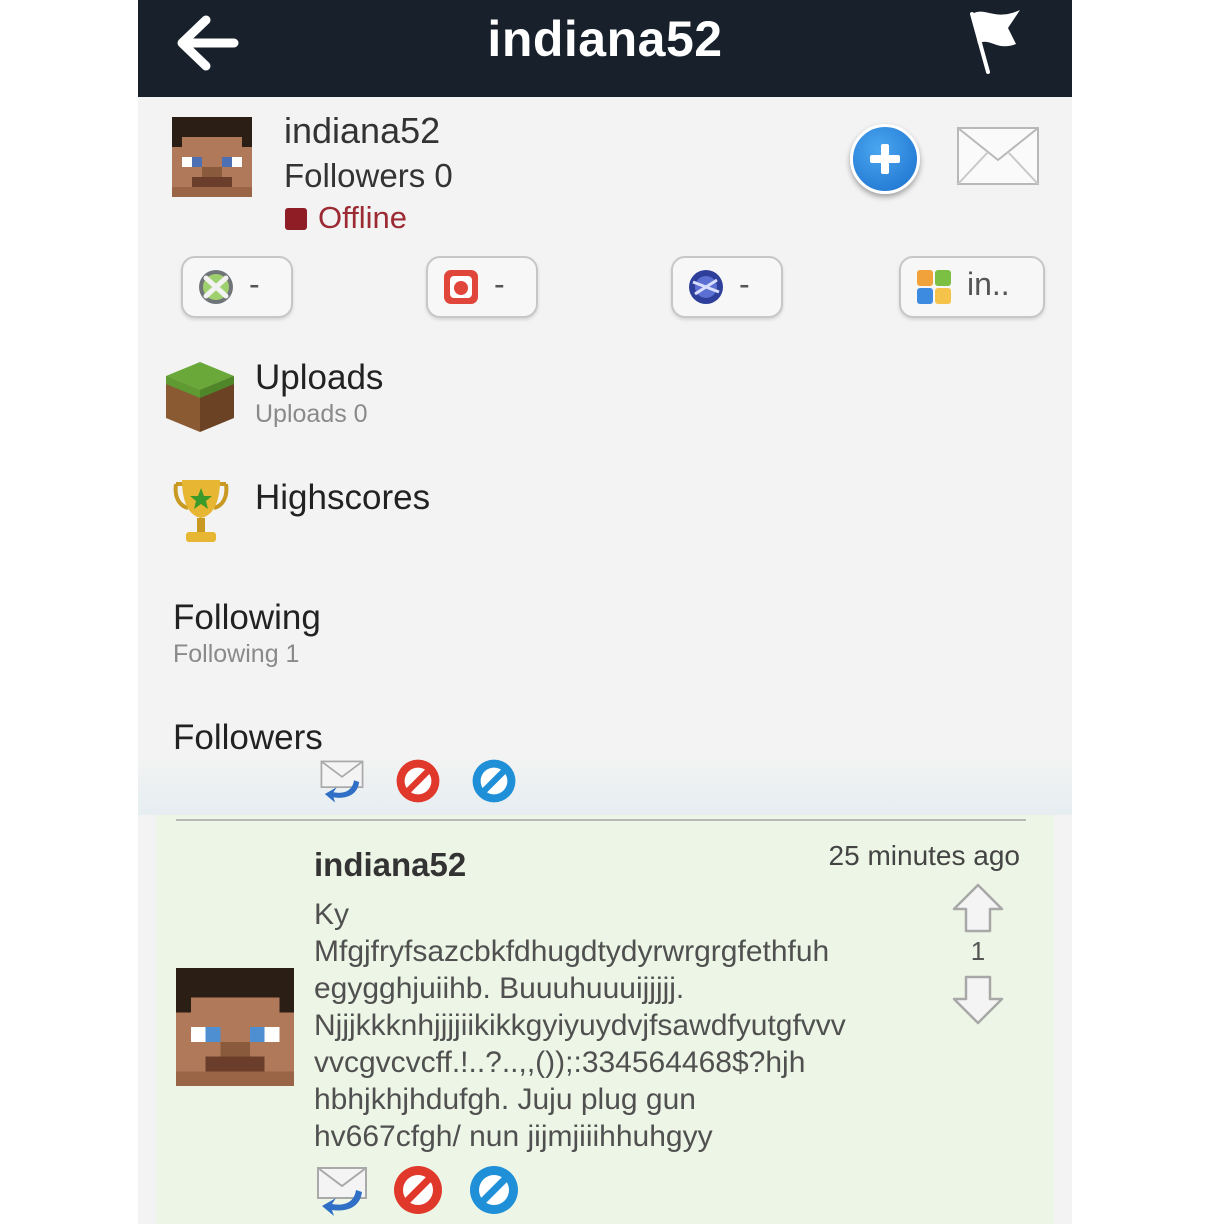  What do you see at coordinates (236, 654) in the screenshot?
I see `following-count: Following 1` at bounding box center [236, 654].